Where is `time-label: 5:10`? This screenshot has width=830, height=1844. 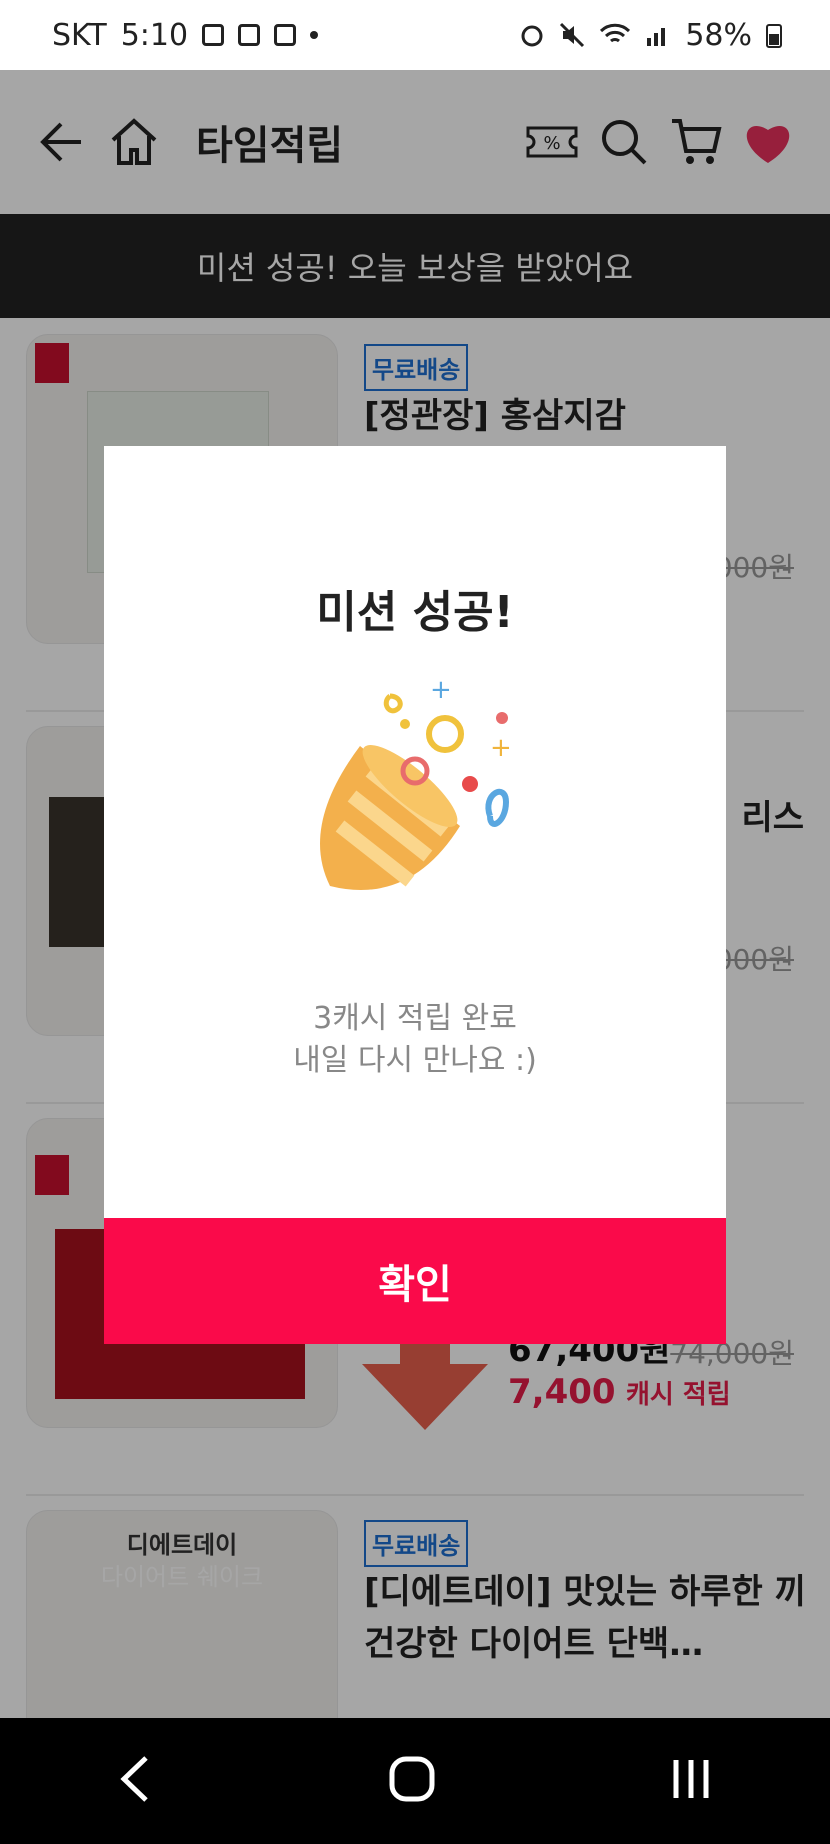 time-label: 5:10 is located at coordinates (154, 35).